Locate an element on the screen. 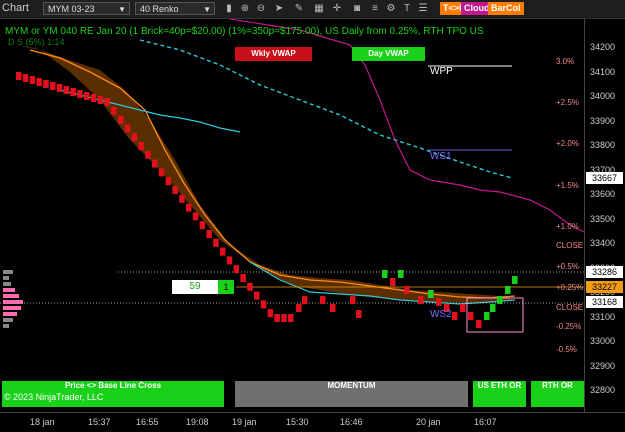 The image size is (625, 432). lines-icon: ≡ is located at coordinates (375, 8).